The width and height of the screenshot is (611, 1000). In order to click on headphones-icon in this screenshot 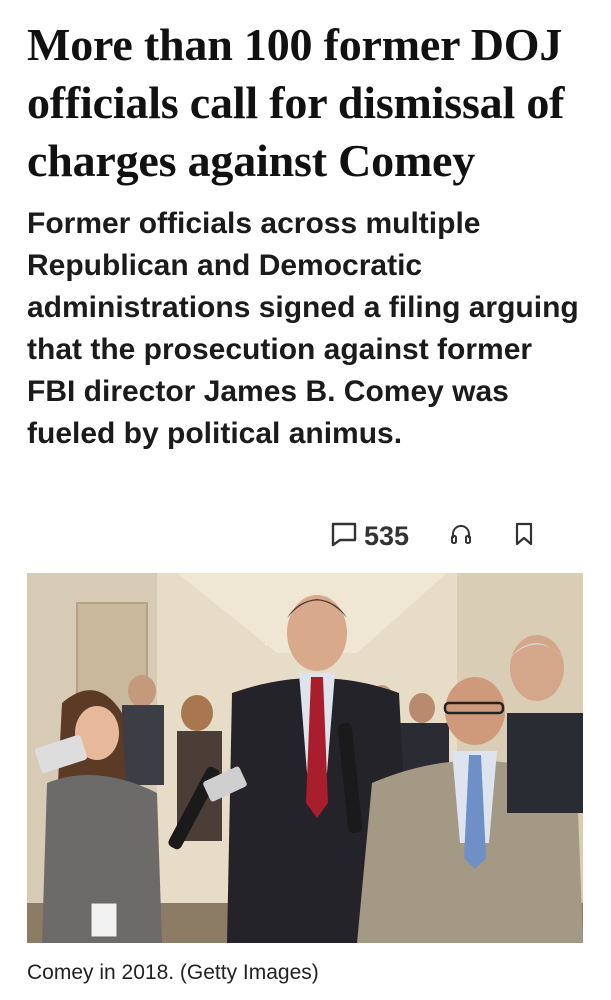, I will do `click(461, 536)`.